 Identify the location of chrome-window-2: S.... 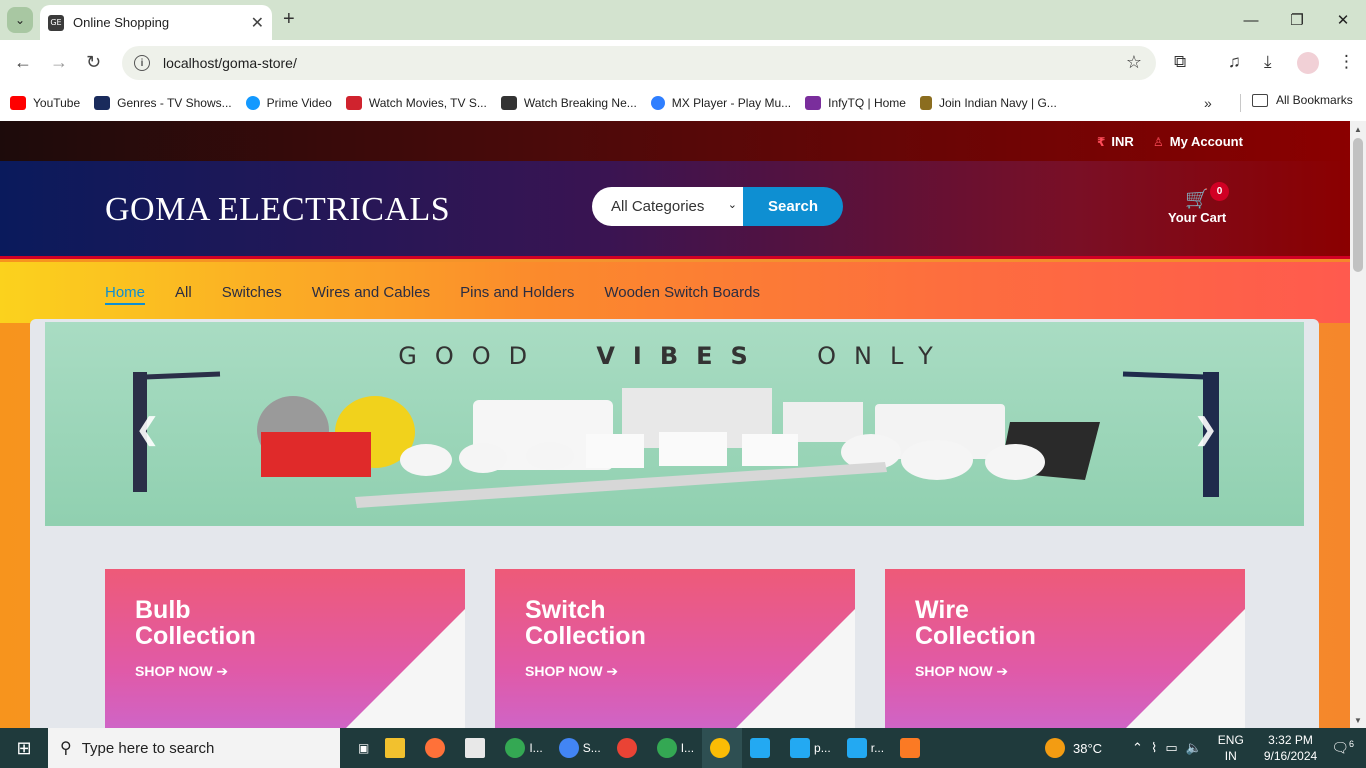
(580, 748).